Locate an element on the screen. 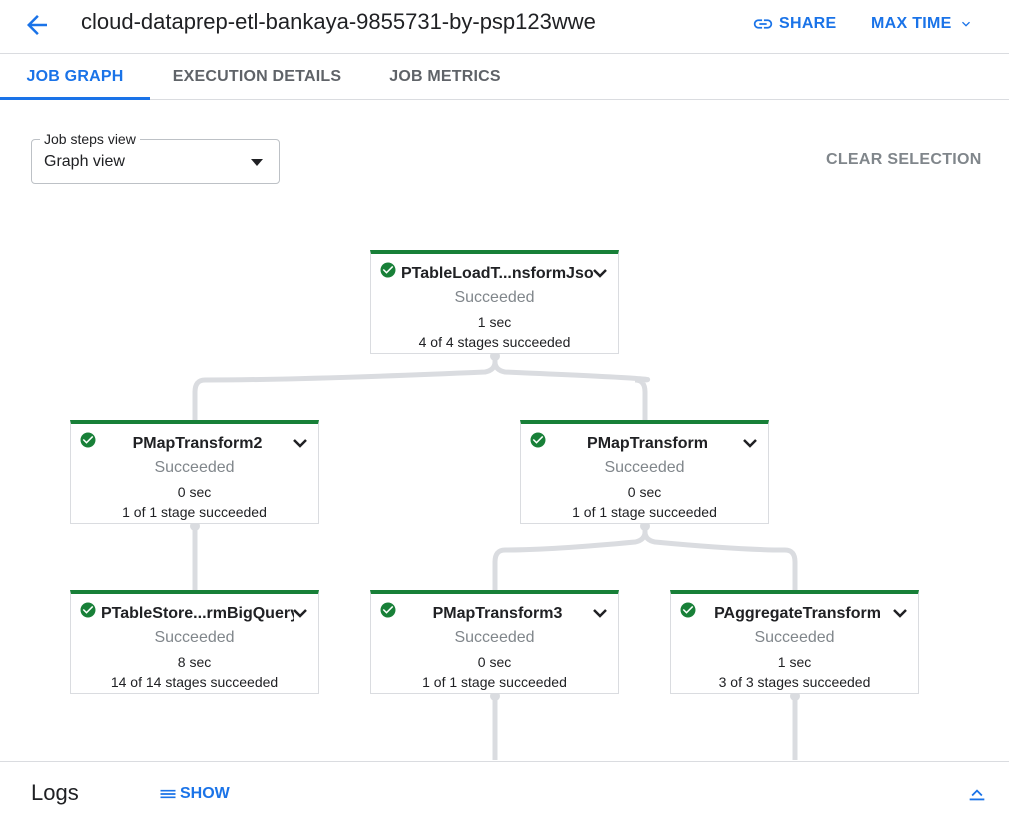 The image size is (1009, 821). logs-panel: Logs SHOW is located at coordinates (504, 791).